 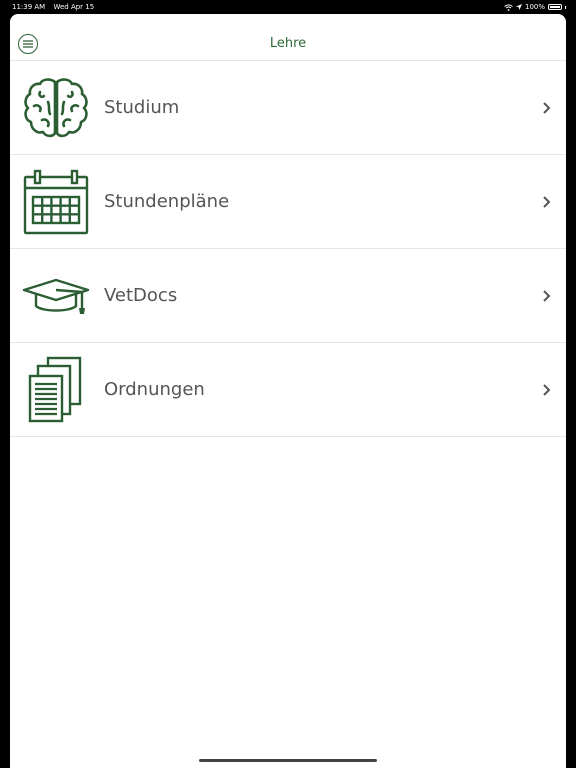 I want to click on status-date: Wed Apr 15, so click(x=74, y=7).